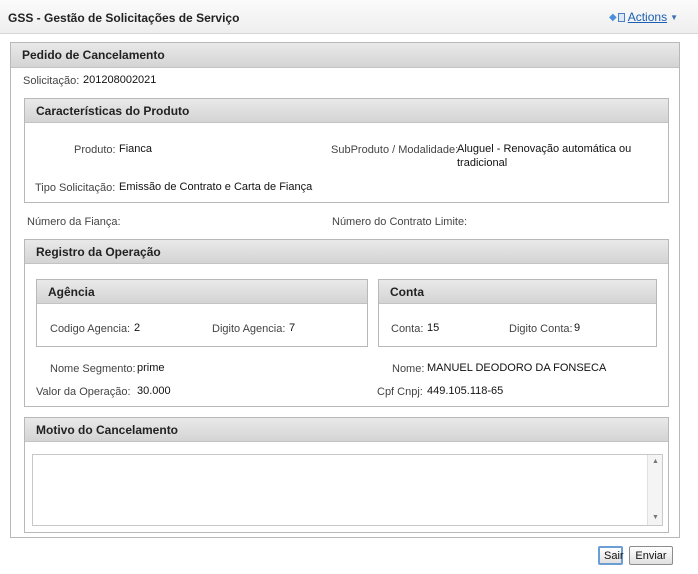 The image size is (698, 574). Describe the element at coordinates (202, 292) in the screenshot. I see `agencia-title: Agência` at that location.